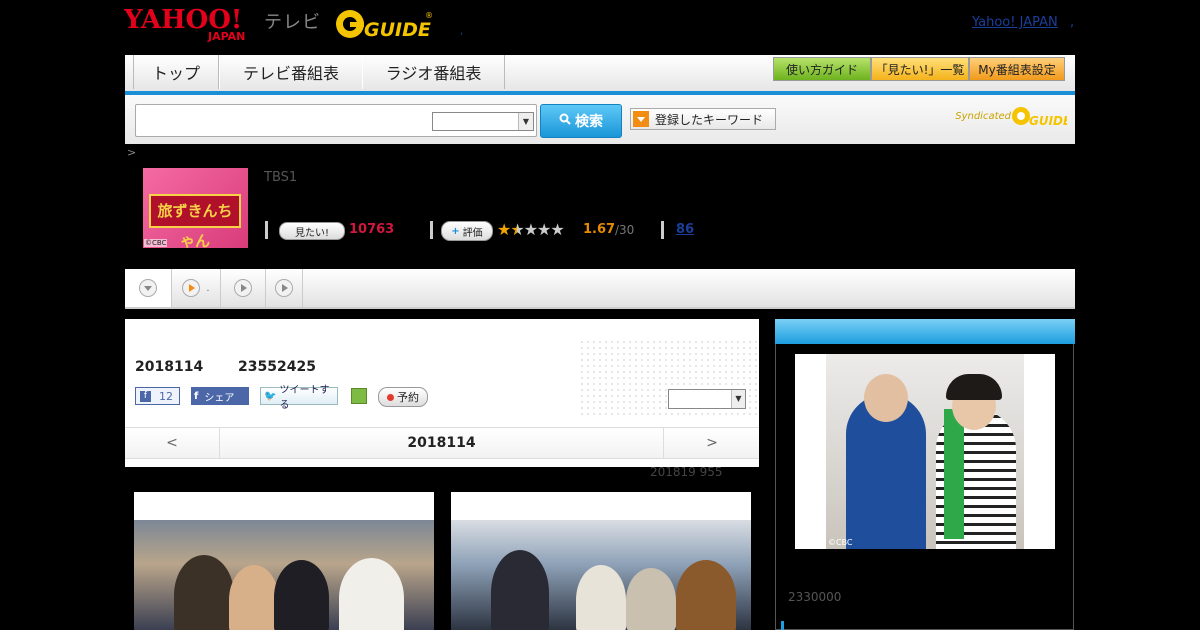 Image resolution: width=1200 pixels, height=630 pixels. Describe the element at coordinates (195, 222) in the screenshot. I see `program-title-logo: 旅ずきんちゃん` at that location.